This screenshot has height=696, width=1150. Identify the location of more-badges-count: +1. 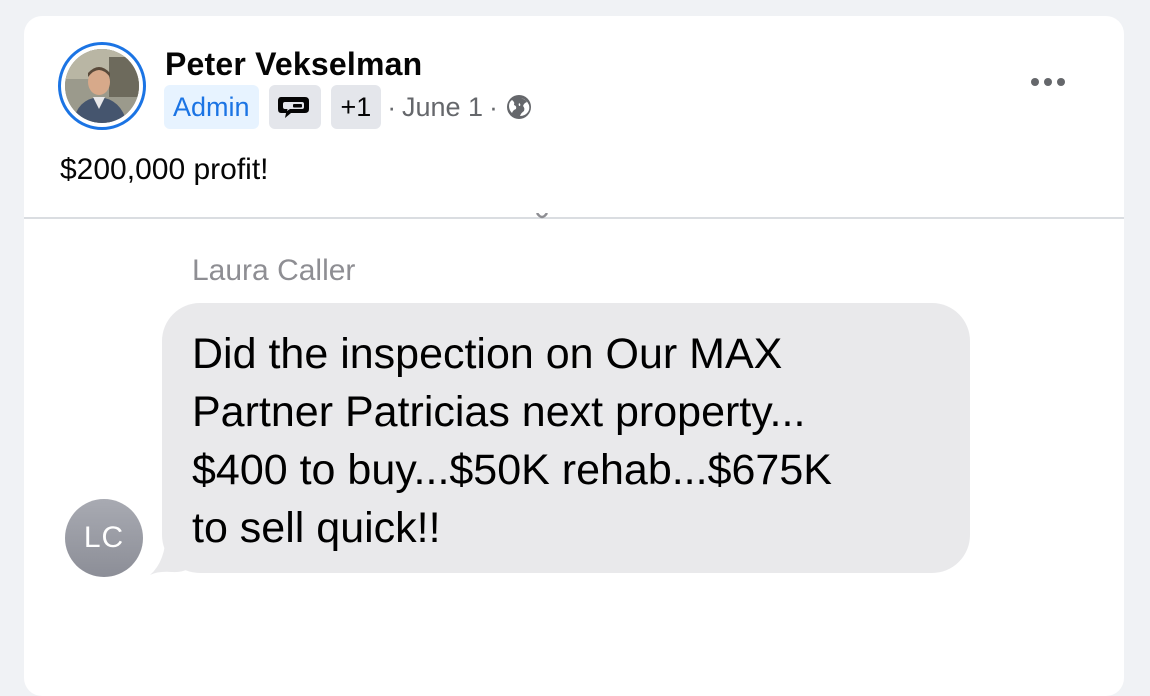
(356, 107).